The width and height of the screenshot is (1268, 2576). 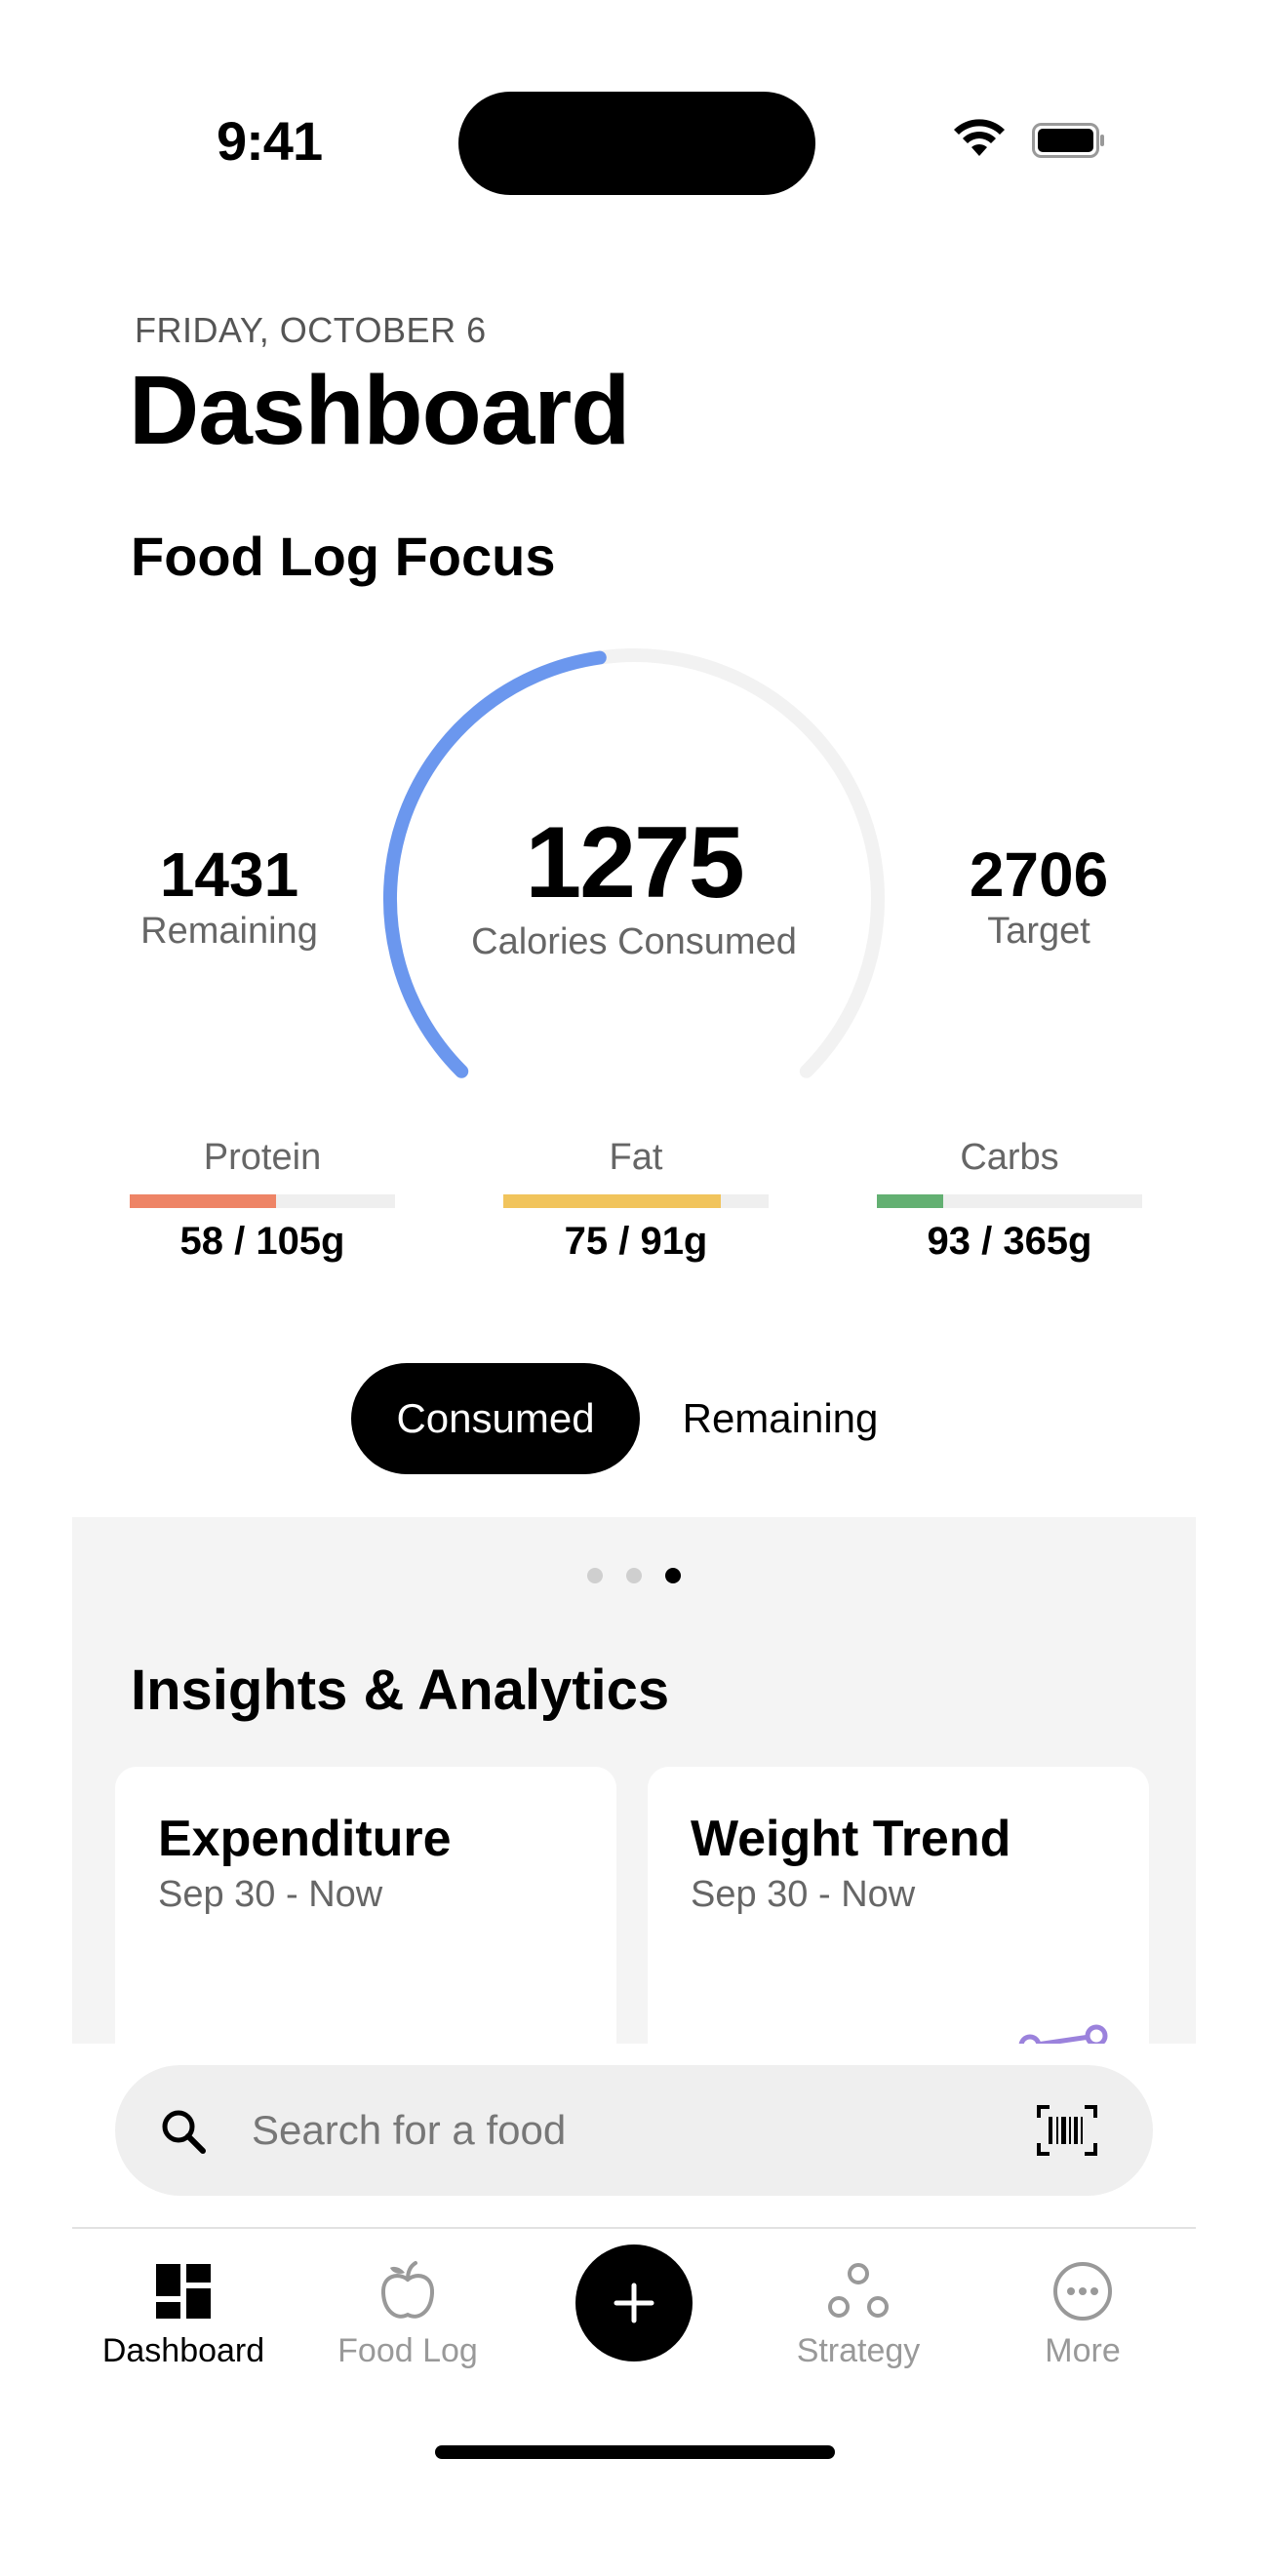 What do you see at coordinates (1010, 1157) in the screenshot?
I see `macro-label: Carbs` at bounding box center [1010, 1157].